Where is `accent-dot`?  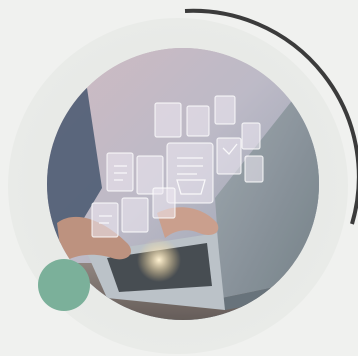 accent-dot is located at coordinates (64, 285).